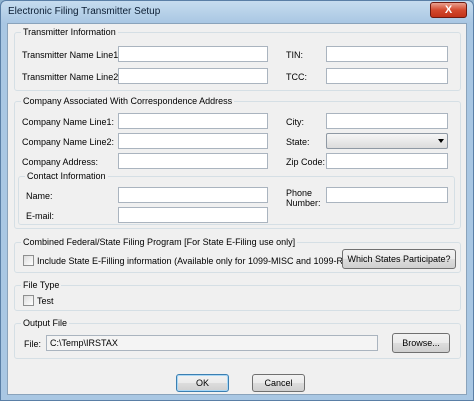 The image size is (474, 401). I want to click on company-address-label: Company Address:, so click(60, 162).